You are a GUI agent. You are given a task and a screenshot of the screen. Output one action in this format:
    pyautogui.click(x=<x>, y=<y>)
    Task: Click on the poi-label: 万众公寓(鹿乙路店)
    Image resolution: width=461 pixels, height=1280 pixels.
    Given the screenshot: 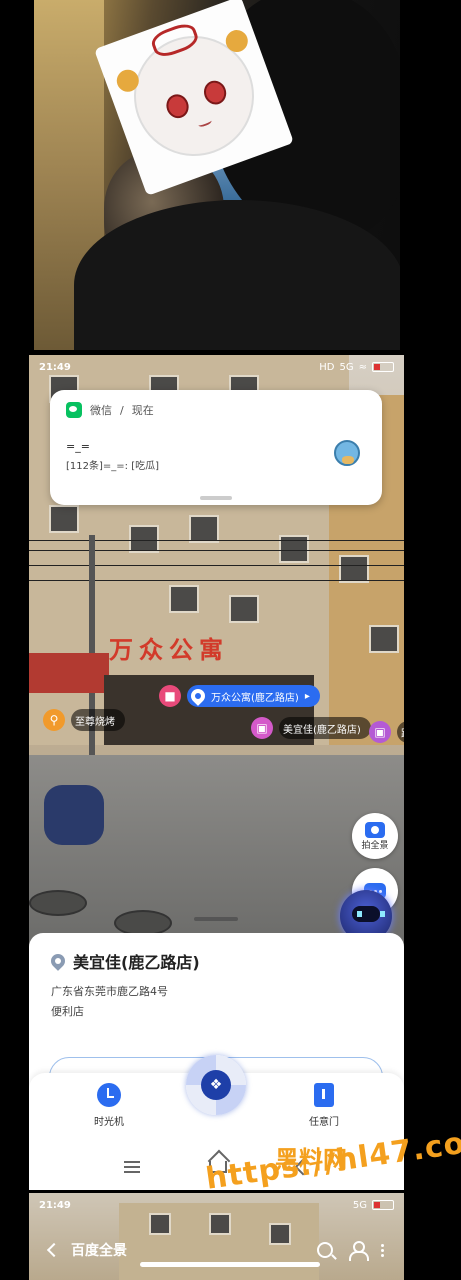 What is the action you would take?
    pyautogui.click(x=255, y=698)
    